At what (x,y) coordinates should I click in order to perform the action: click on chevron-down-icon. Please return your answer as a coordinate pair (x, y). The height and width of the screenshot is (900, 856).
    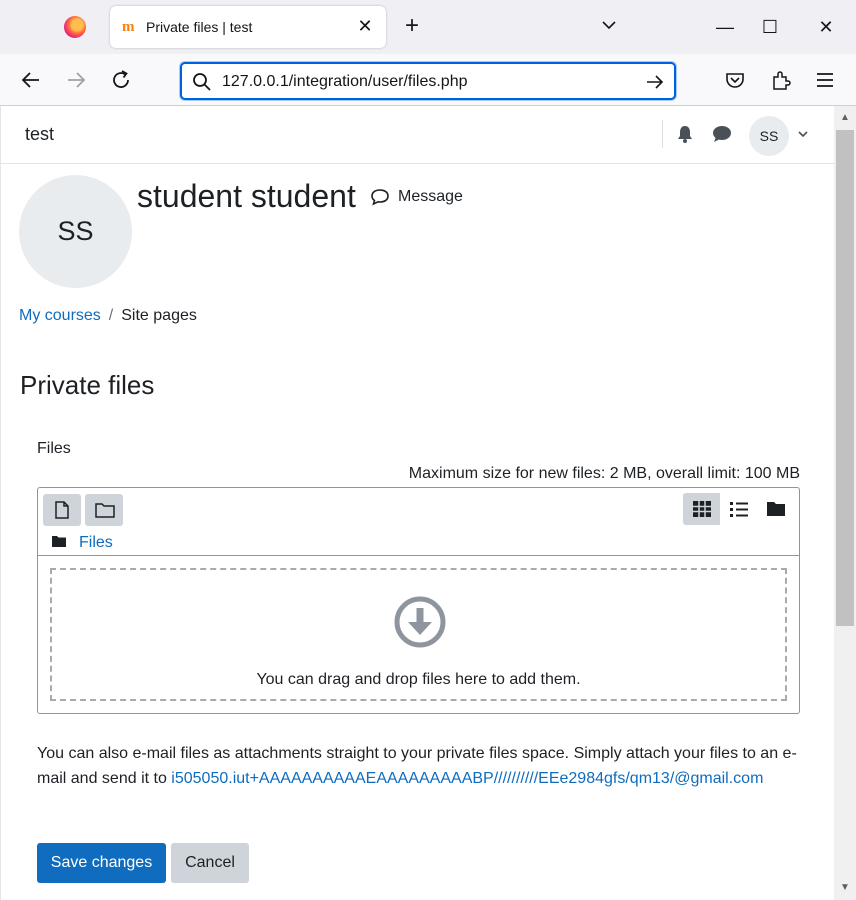
    Looking at the image, I should click on (803, 134).